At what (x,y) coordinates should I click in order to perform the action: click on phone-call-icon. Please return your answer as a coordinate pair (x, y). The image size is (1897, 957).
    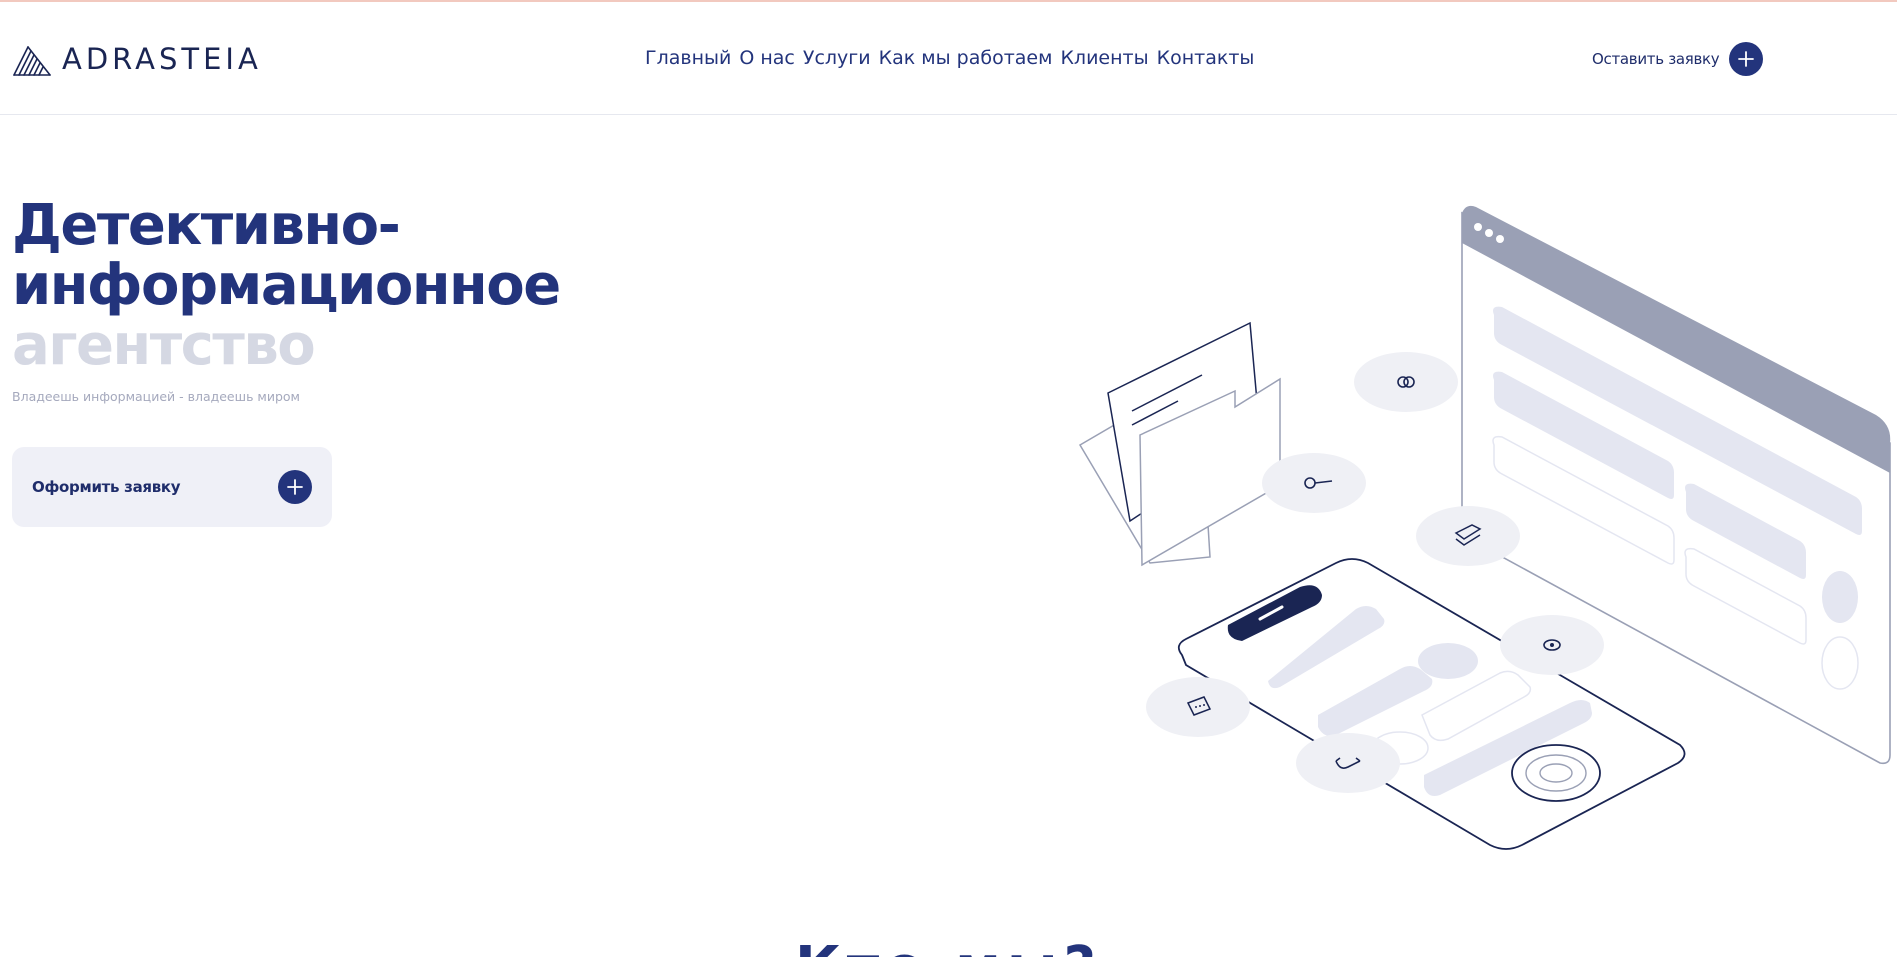
    Looking at the image, I should click on (1348, 763).